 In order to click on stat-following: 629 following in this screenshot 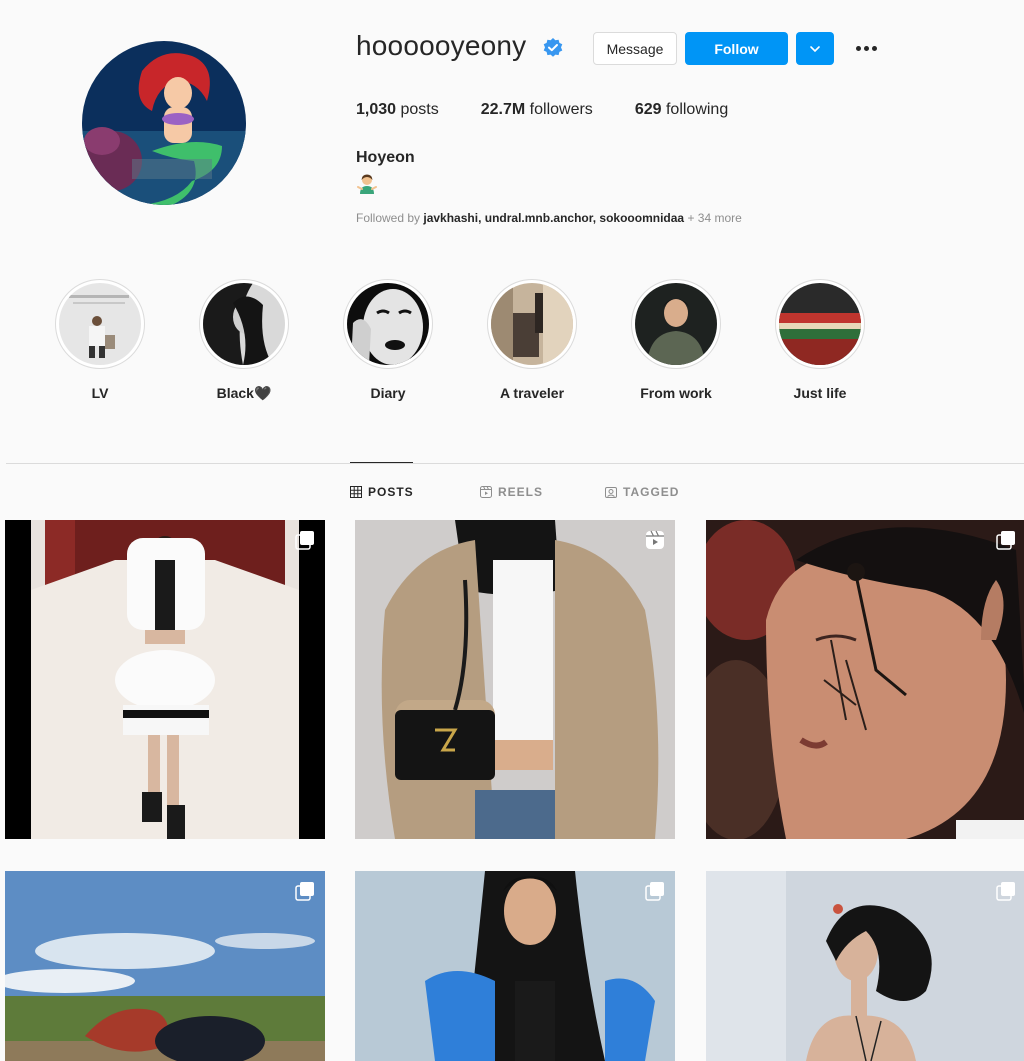, I will do `click(681, 110)`.